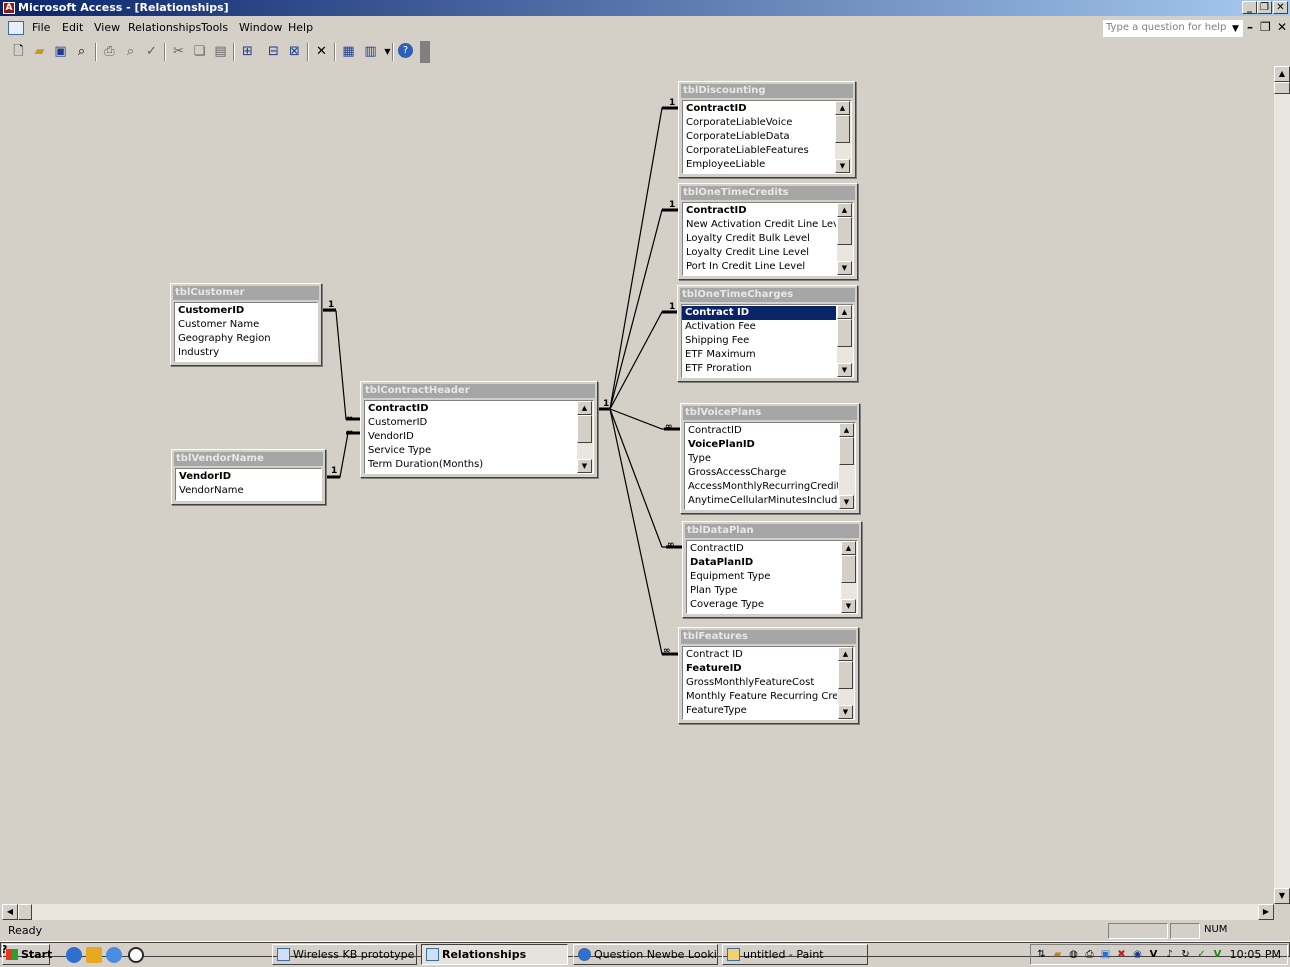 This screenshot has height=967, width=1290. Describe the element at coordinates (178, 51) in the screenshot. I see `cut-icon: ✂` at that location.